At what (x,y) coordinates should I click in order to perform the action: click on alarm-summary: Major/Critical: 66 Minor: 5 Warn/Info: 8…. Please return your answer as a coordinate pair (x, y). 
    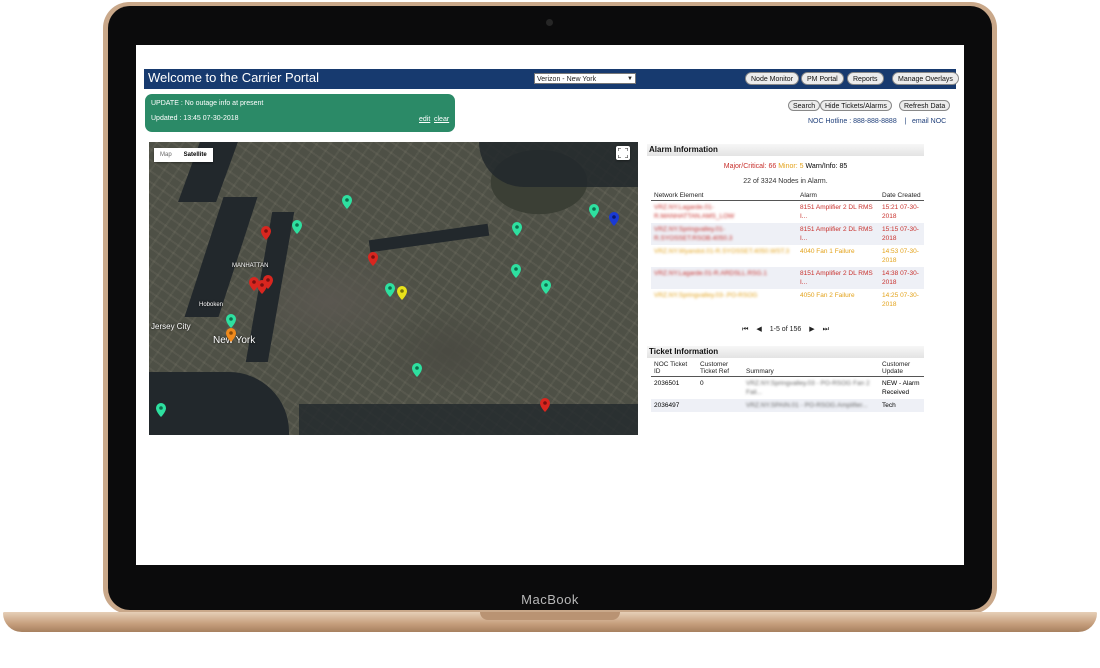
    Looking at the image, I should click on (785, 166).